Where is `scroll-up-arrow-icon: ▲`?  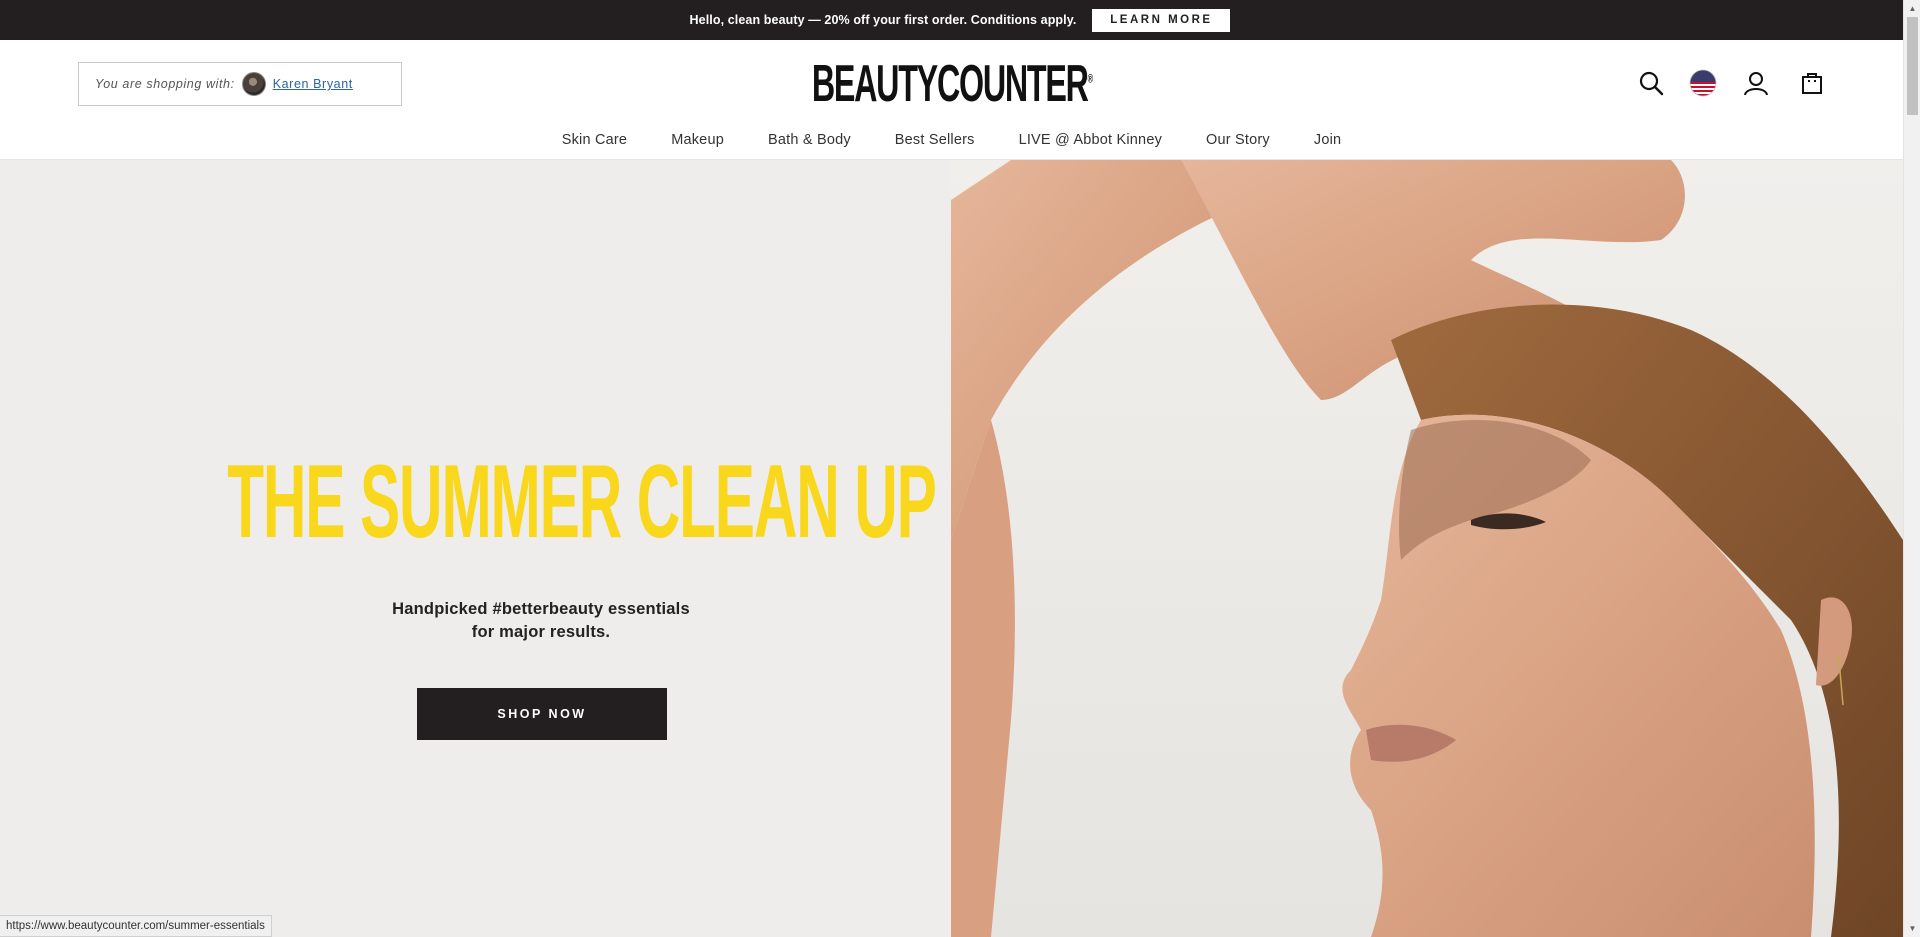
scroll-up-arrow-icon: ▲ is located at coordinates (1912, 8).